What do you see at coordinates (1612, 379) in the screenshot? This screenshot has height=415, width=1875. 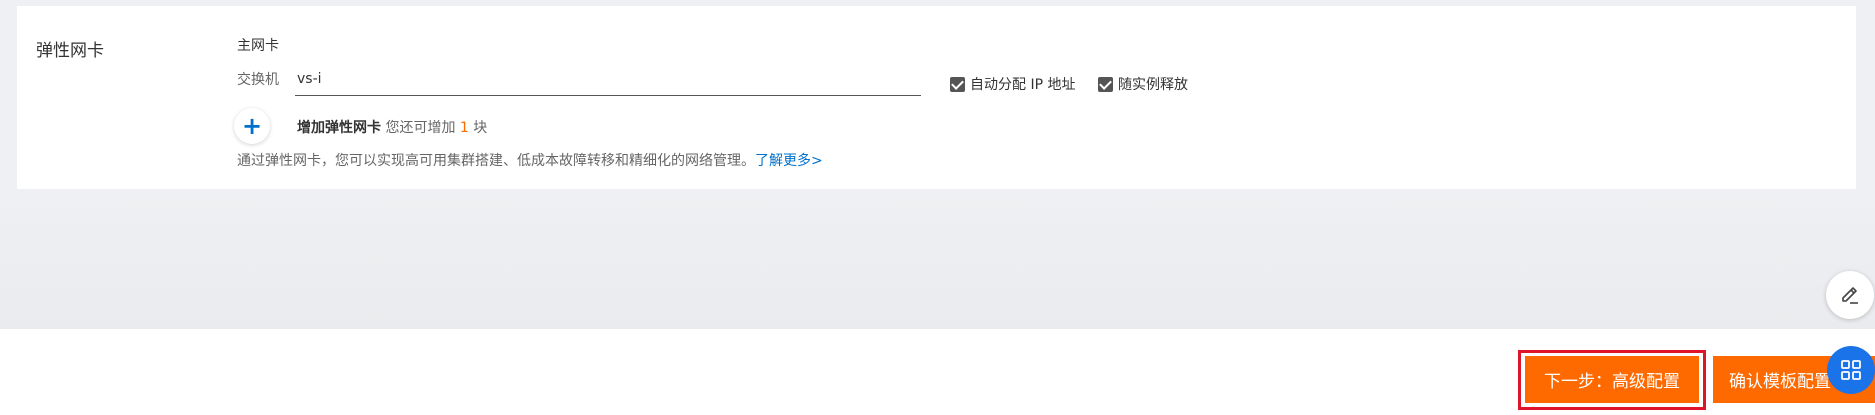 I see `next-advanced-config-button: 下一步：高级配置` at bounding box center [1612, 379].